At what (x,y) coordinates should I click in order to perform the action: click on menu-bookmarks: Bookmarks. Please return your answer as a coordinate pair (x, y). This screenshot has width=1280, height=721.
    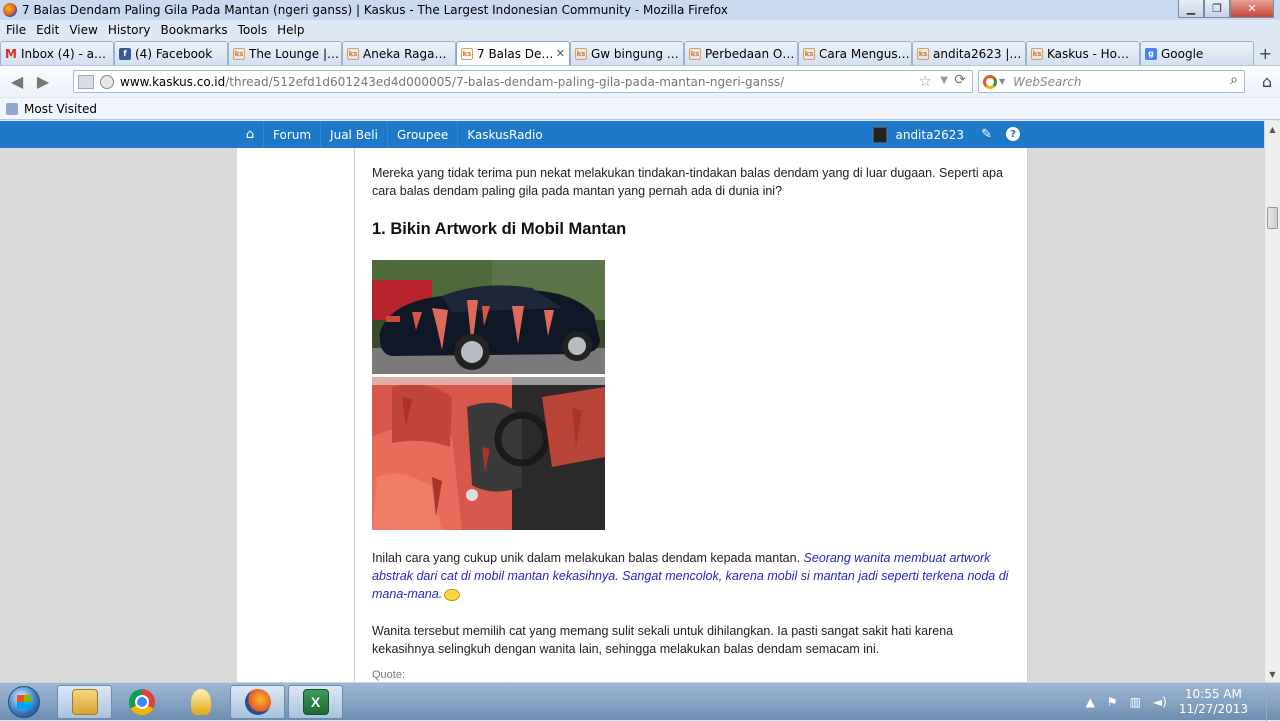
    Looking at the image, I should click on (194, 30).